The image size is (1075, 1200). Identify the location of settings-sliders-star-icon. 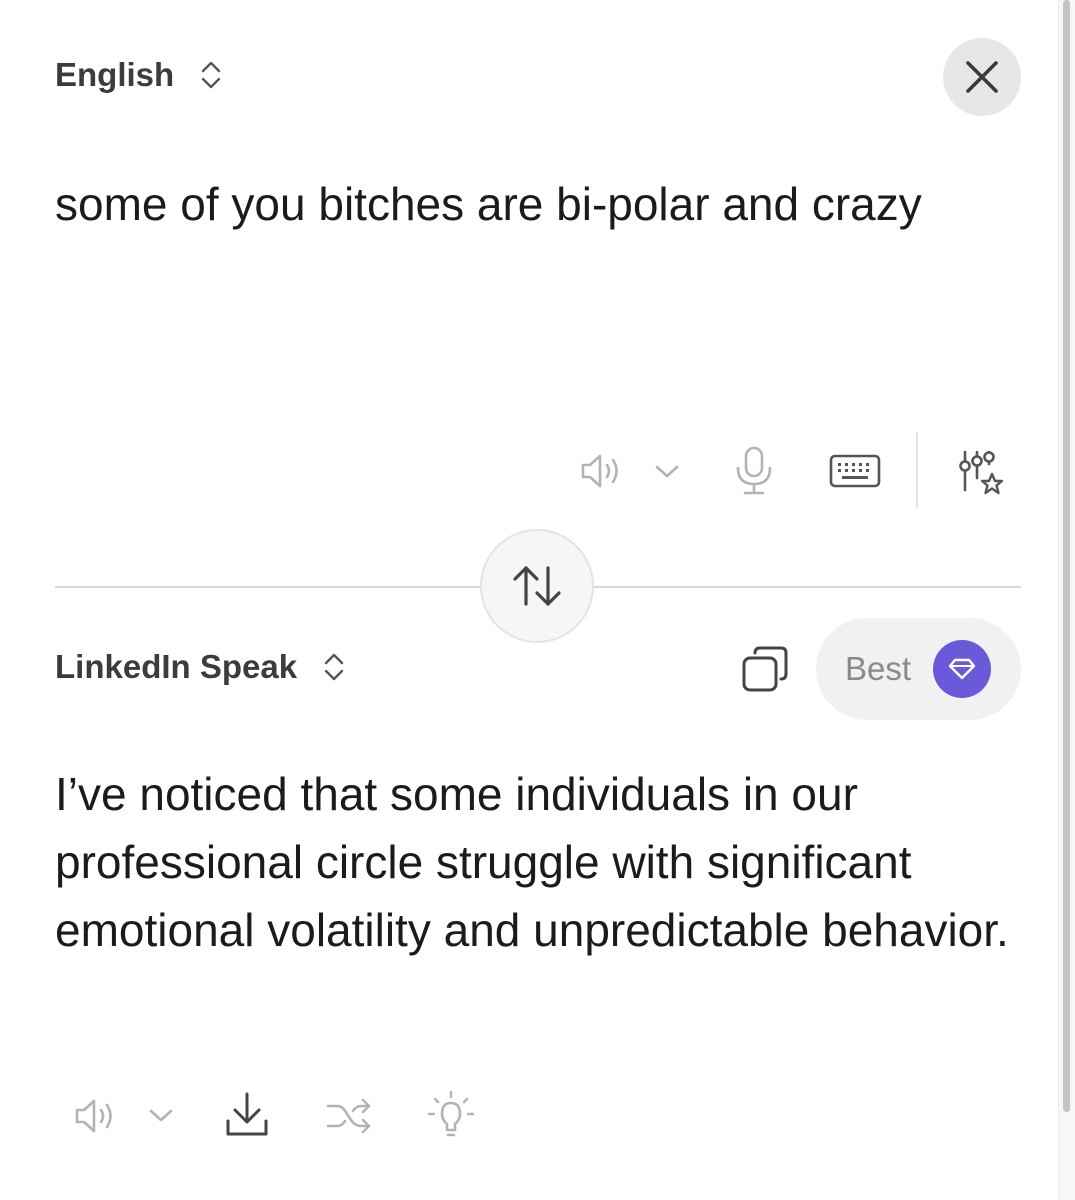
(981, 472).